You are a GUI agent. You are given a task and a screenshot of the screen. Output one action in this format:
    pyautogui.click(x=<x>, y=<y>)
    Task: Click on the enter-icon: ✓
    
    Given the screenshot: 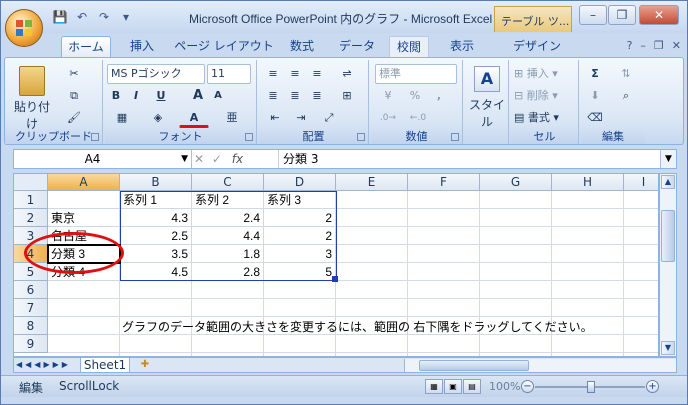 What is the action you would take?
    pyautogui.click(x=217, y=159)
    